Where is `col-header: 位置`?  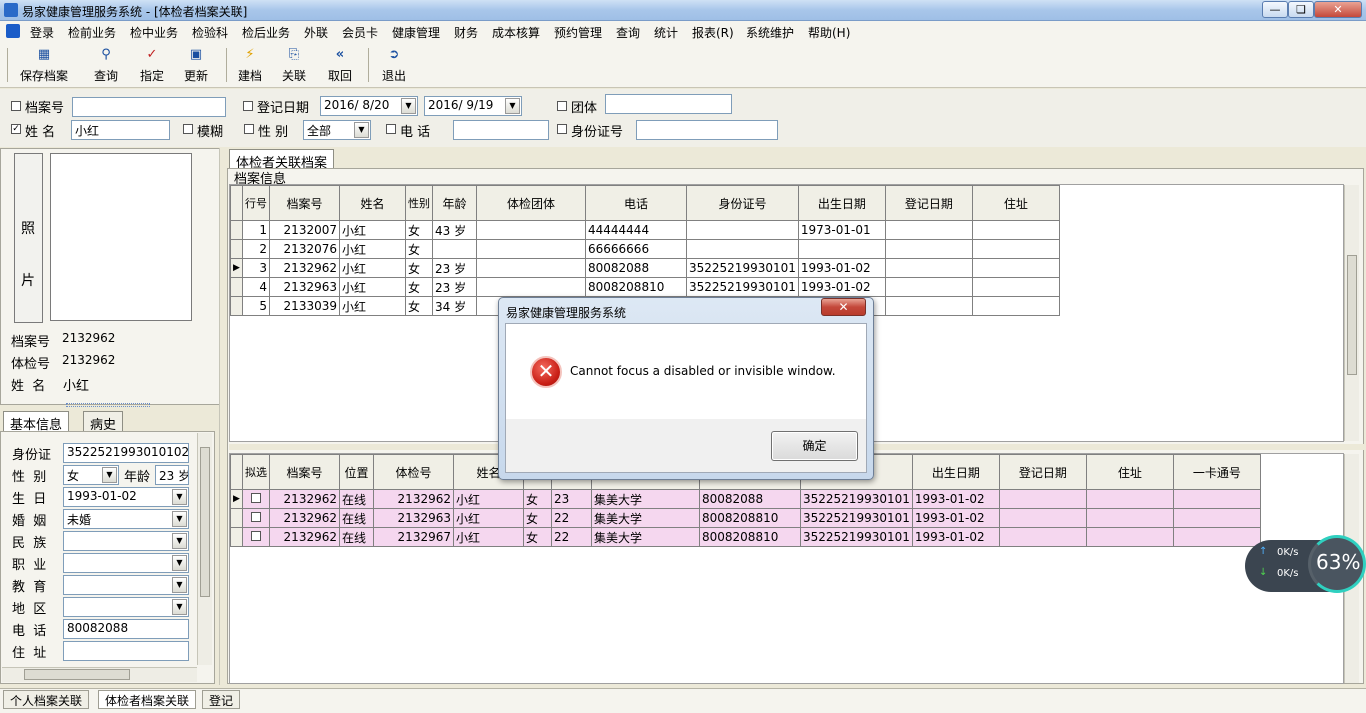 col-header: 位置 is located at coordinates (356, 472).